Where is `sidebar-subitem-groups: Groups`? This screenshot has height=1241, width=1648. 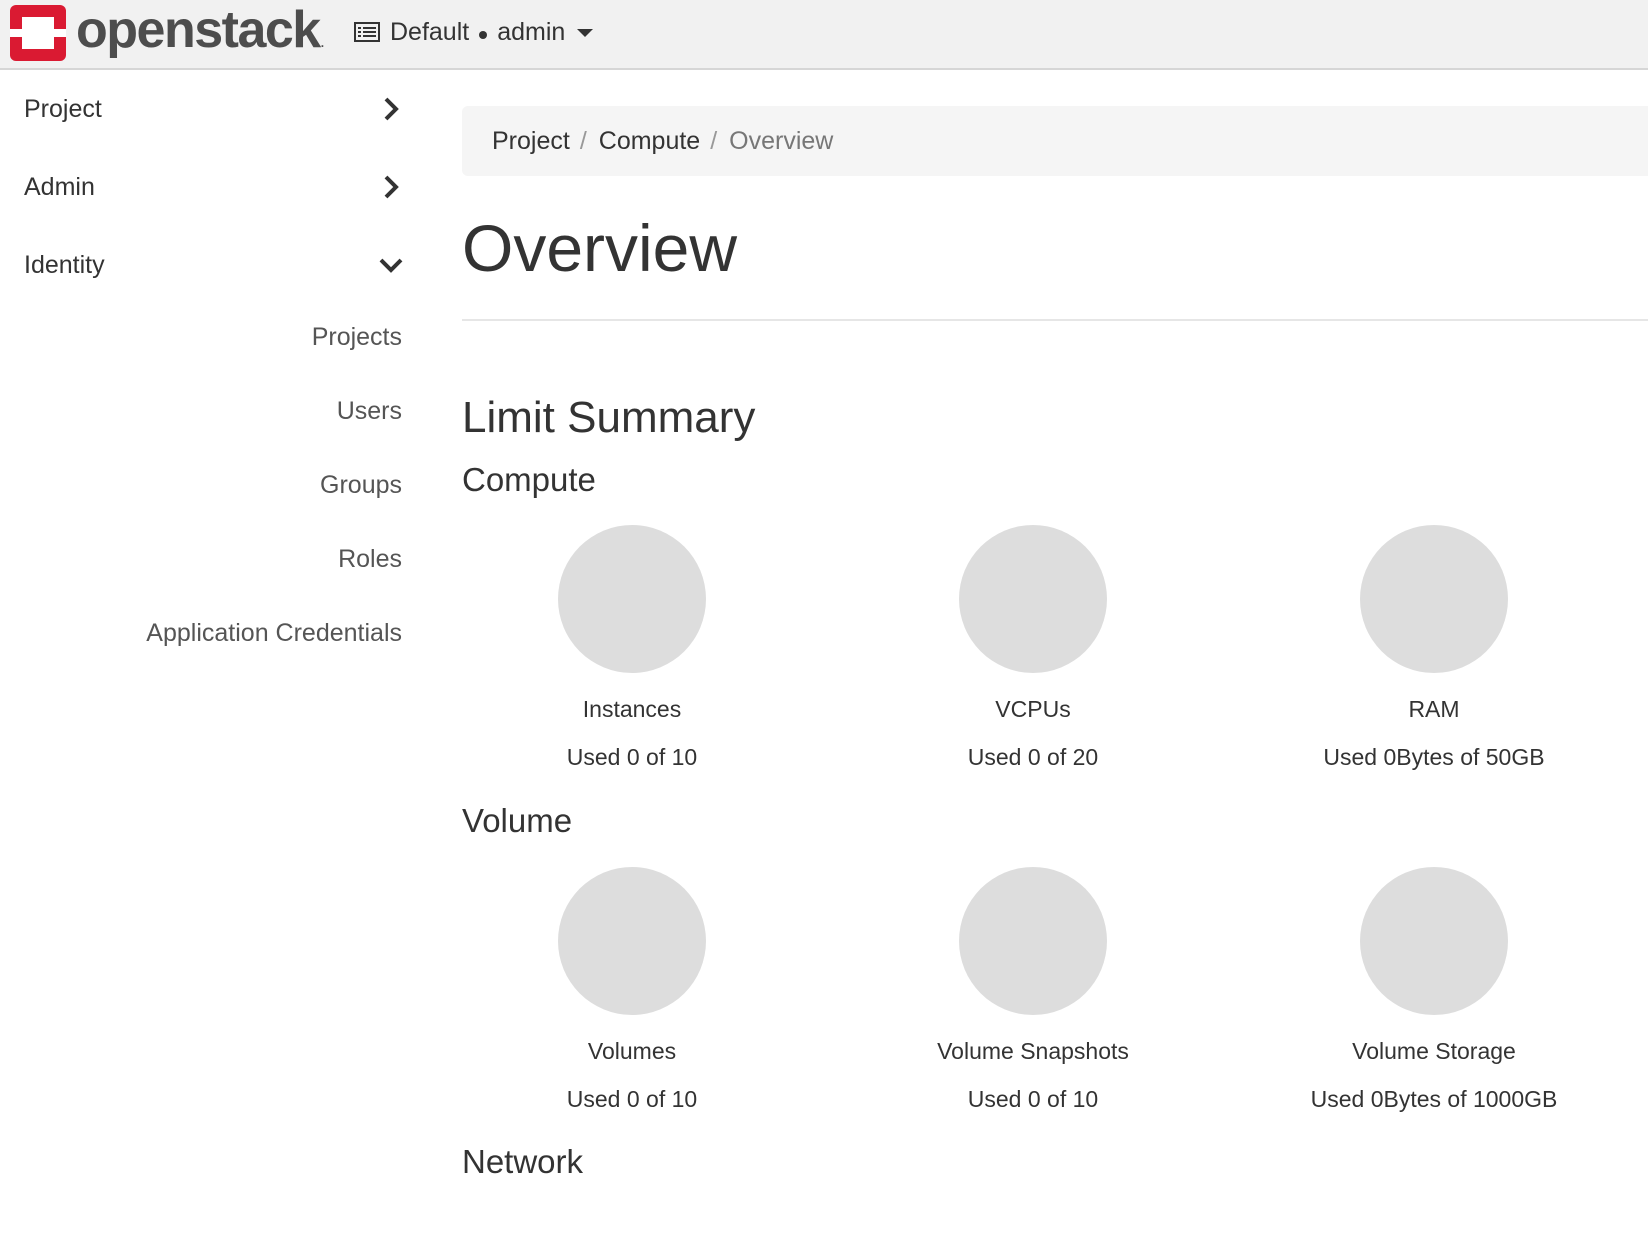
sidebar-subitem-groups: Groups is located at coordinates (361, 485).